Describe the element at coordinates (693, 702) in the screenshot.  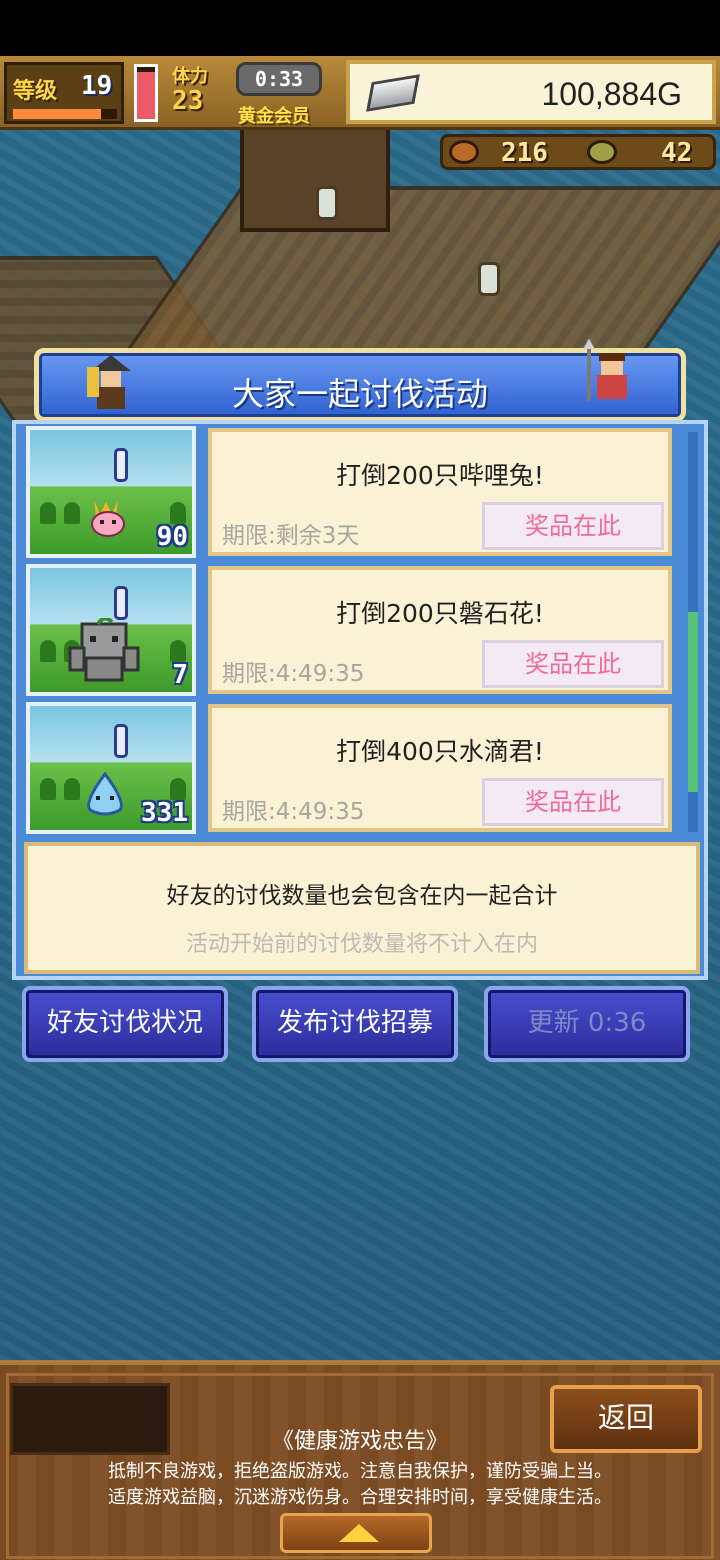
I see `scrollbar-thumb` at that location.